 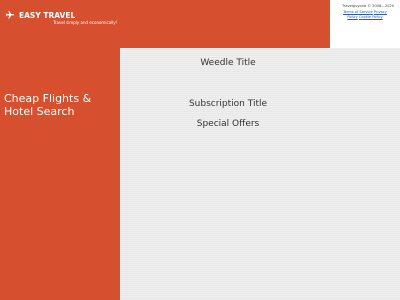 What do you see at coordinates (48, 105) in the screenshot?
I see `sidebar-title: Cheap Flights & Hotel Search` at bounding box center [48, 105].